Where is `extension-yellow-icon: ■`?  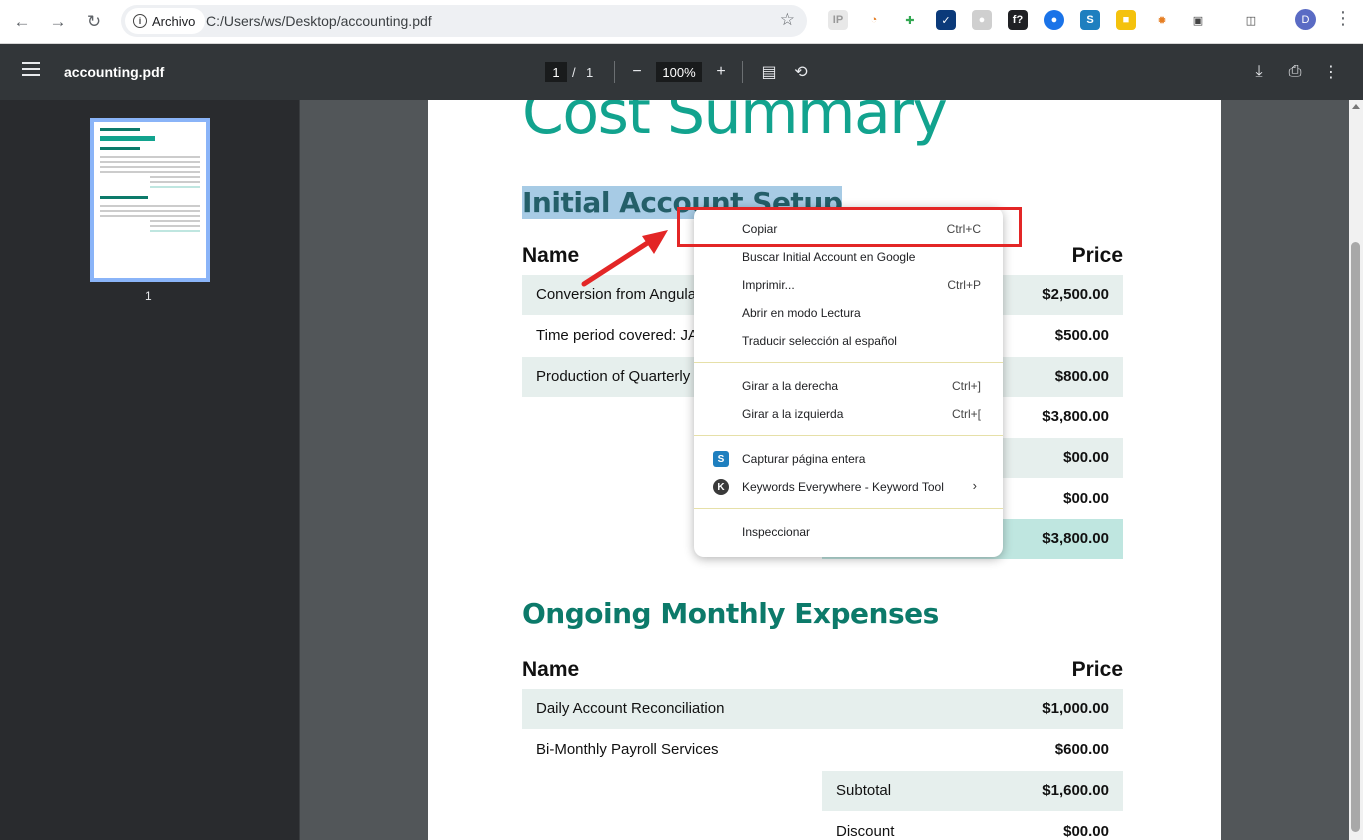 extension-yellow-icon: ■ is located at coordinates (1126, 20).